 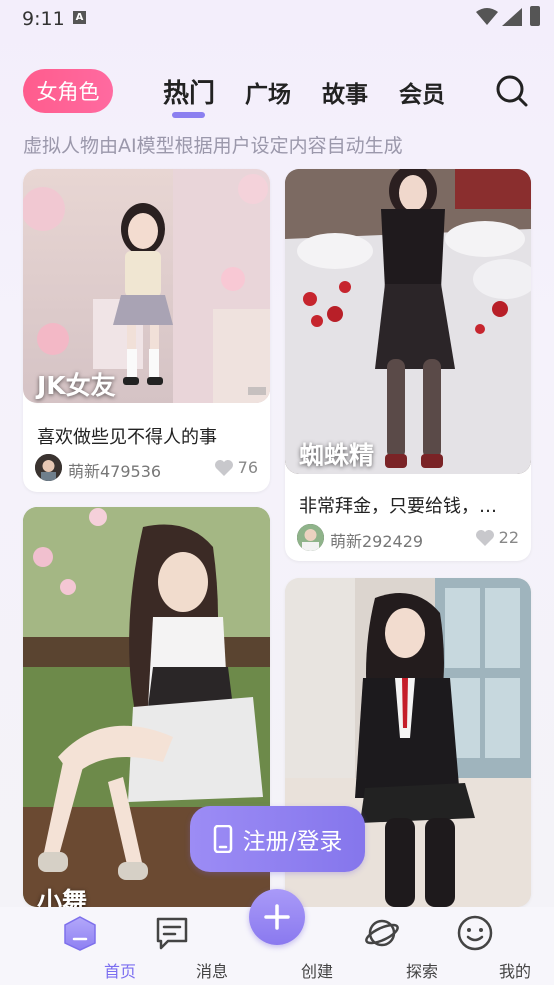 I want to click on character-name: JK女友, so click(x=76, y=385).